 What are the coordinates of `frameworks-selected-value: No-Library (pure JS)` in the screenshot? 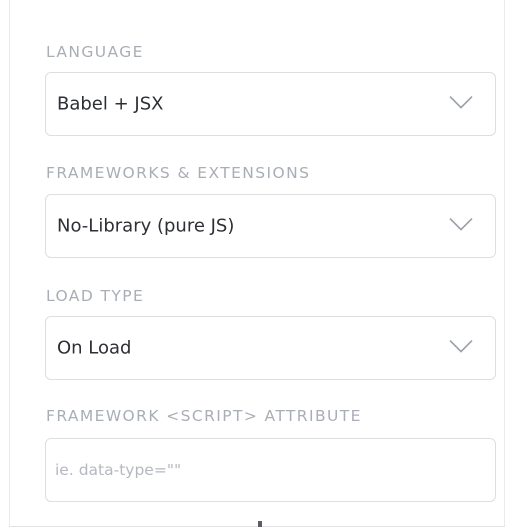 It's located at (146, 226).